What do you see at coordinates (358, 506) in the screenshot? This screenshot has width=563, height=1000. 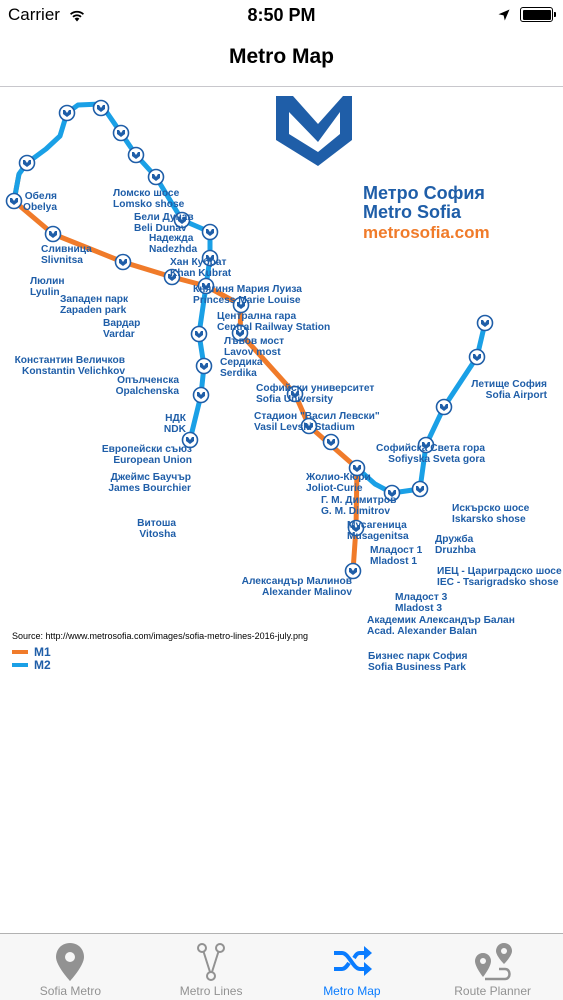 I see `station-gm-dimitrov: Г. М. Димитров G. M. Dimitrov` at bounding box center [358, 506].